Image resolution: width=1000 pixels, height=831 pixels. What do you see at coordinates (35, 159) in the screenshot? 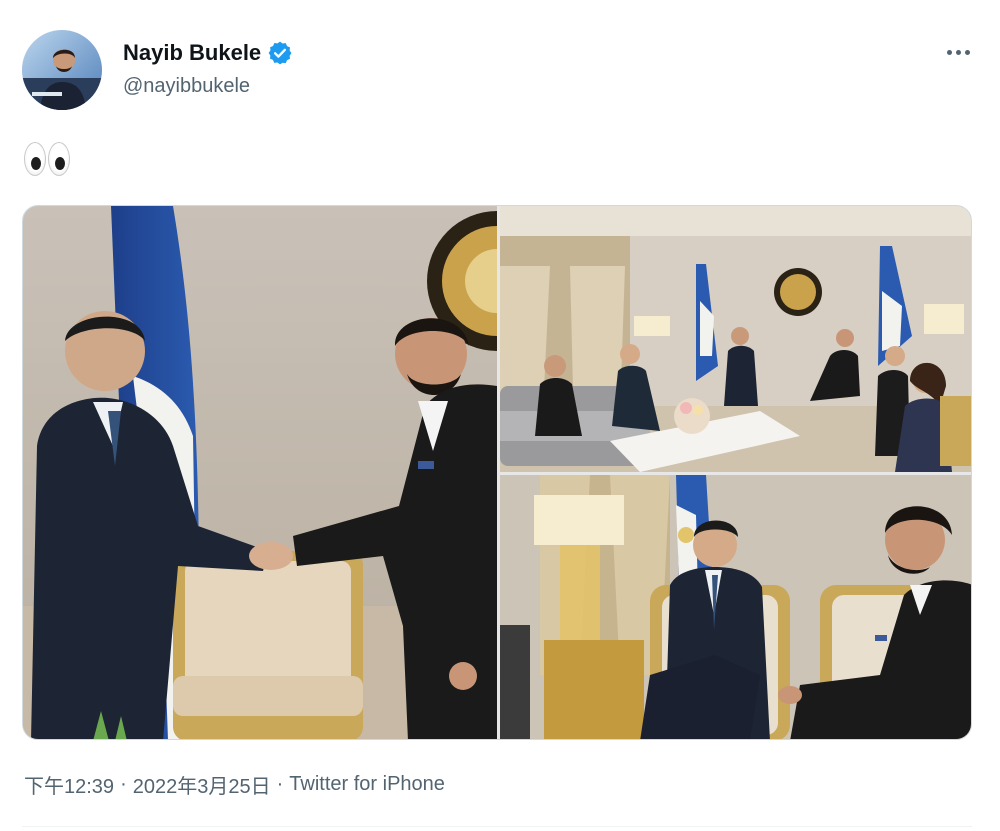
I see `left-eye-icon` at bounding box center [35, 159].